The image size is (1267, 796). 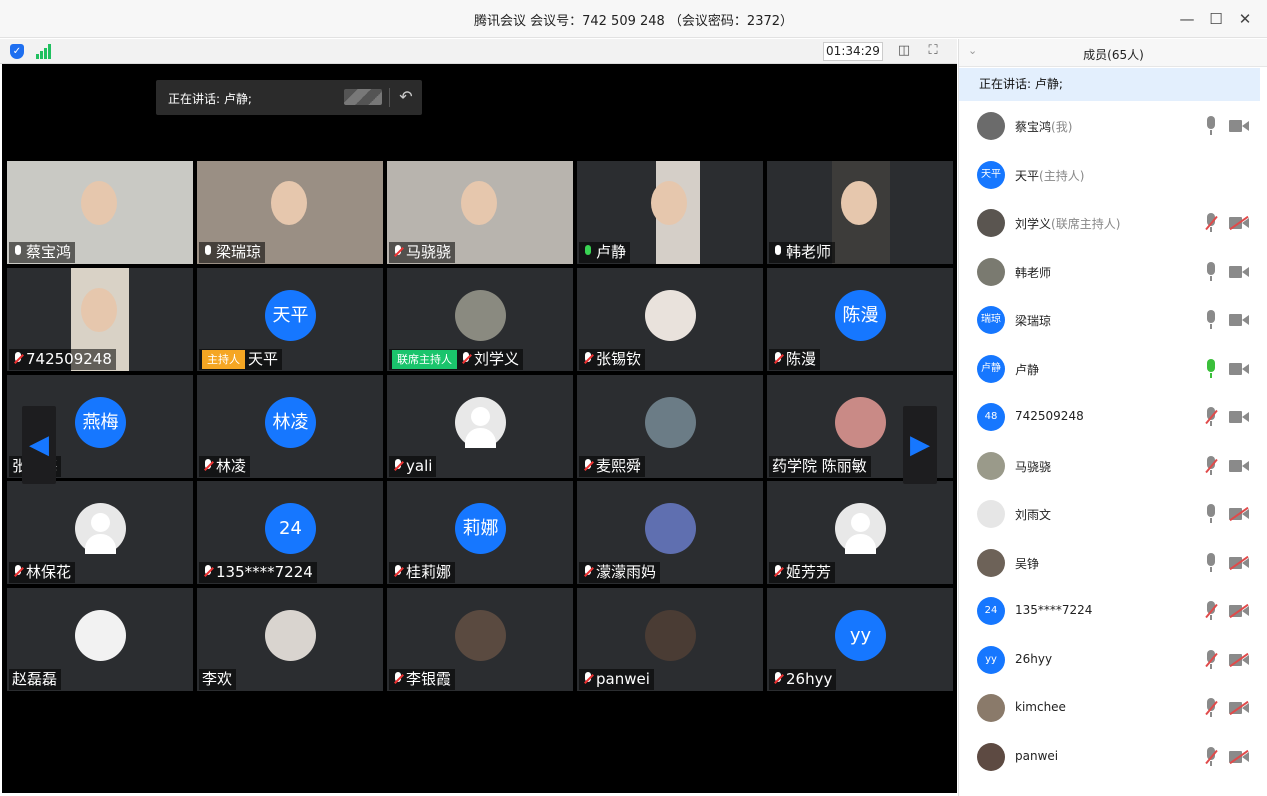 I want to click on participant-tile: 莉娜桂莉娜, so click(x=480, y=532).